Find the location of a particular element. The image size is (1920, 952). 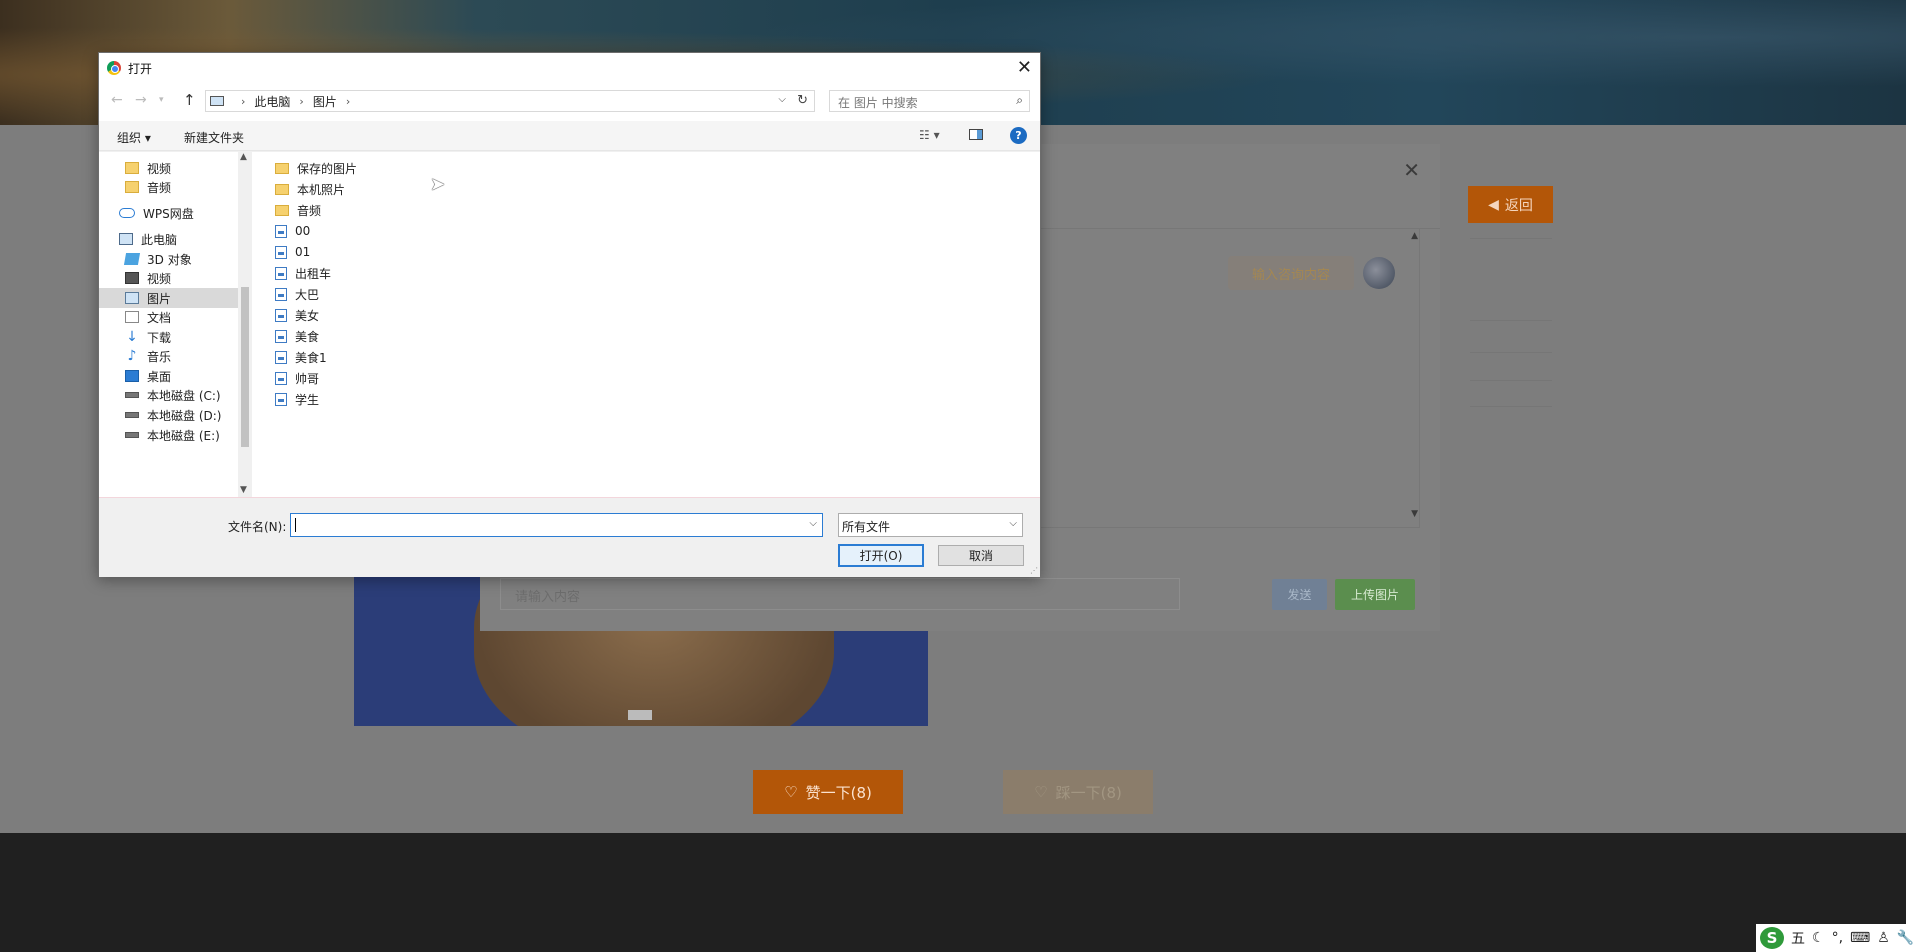

dialog-footer: 文件名(N): ⌵ 所有文件 ⌵ 打开(O) 取消 ⋰ is located at coordinates (569, 537).